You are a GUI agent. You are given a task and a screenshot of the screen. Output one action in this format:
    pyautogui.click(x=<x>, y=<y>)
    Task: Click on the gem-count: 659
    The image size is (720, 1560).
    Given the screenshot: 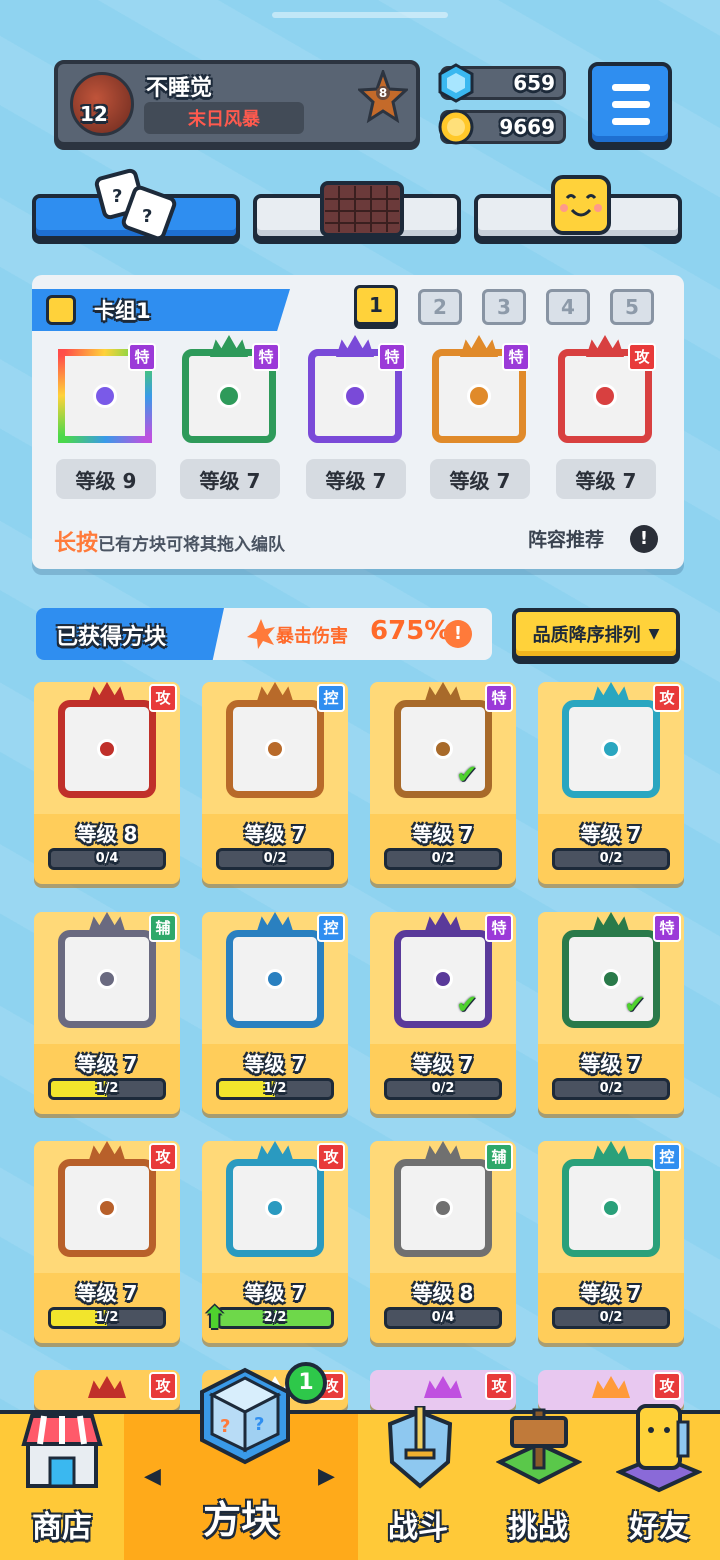 What is the action you would take?
    pyautogui.click(x=534, y=83)
    